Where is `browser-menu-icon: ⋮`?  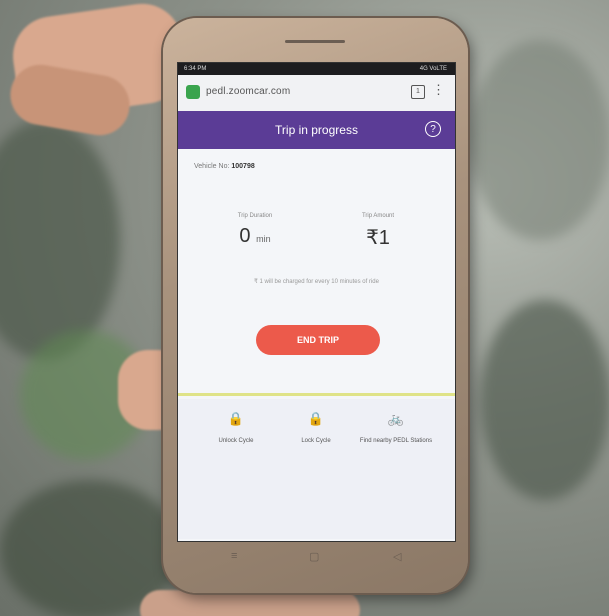
browser-menu-icon: ⋮ is located at coordinates (438, 90).